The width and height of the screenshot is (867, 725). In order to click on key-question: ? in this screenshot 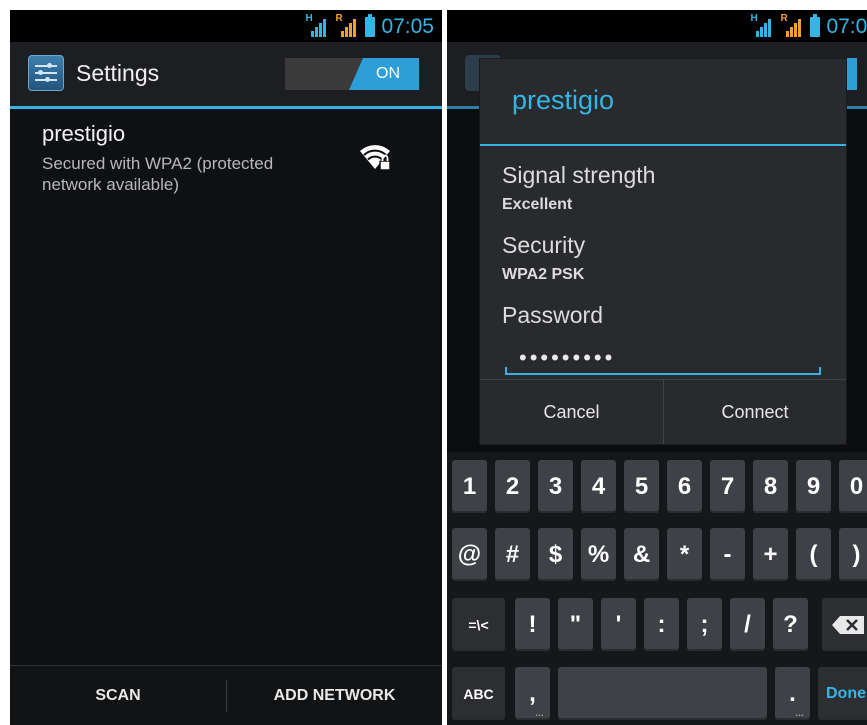, I will do `click(790, 624)`.